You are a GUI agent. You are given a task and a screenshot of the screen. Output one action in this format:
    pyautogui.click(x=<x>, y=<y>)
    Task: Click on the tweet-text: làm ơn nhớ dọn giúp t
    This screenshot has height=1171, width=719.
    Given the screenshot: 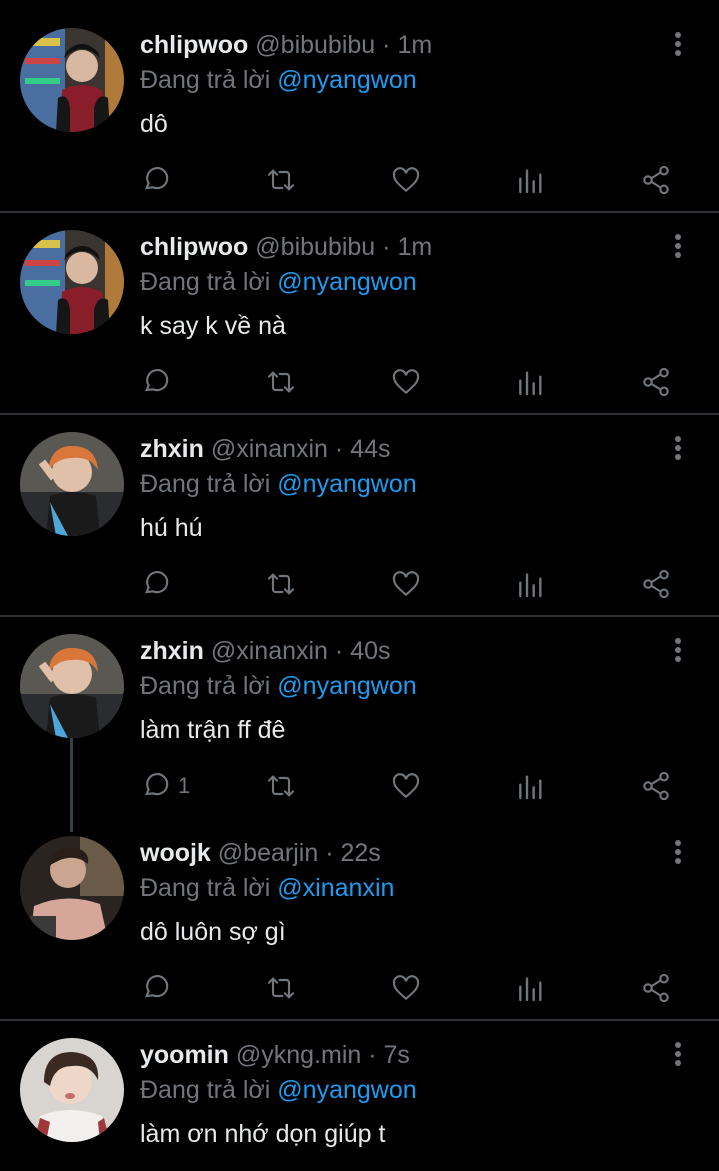 What is the action you would take?
    pyautogui.click(x=263, y=1134)
    